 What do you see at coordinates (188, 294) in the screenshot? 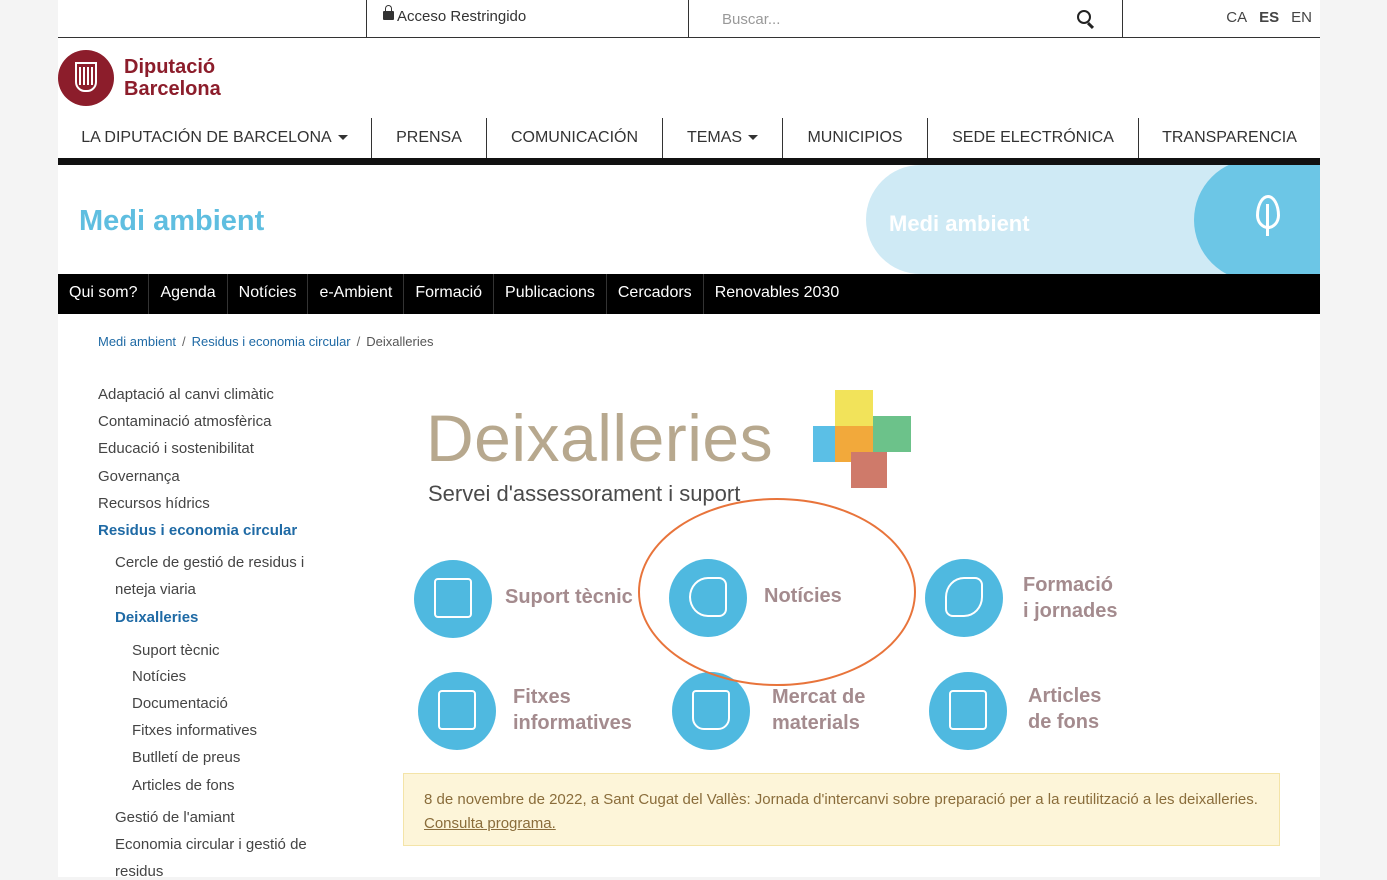
I see `subnav-agenda: Agenda` at bounding box center [188, 294].